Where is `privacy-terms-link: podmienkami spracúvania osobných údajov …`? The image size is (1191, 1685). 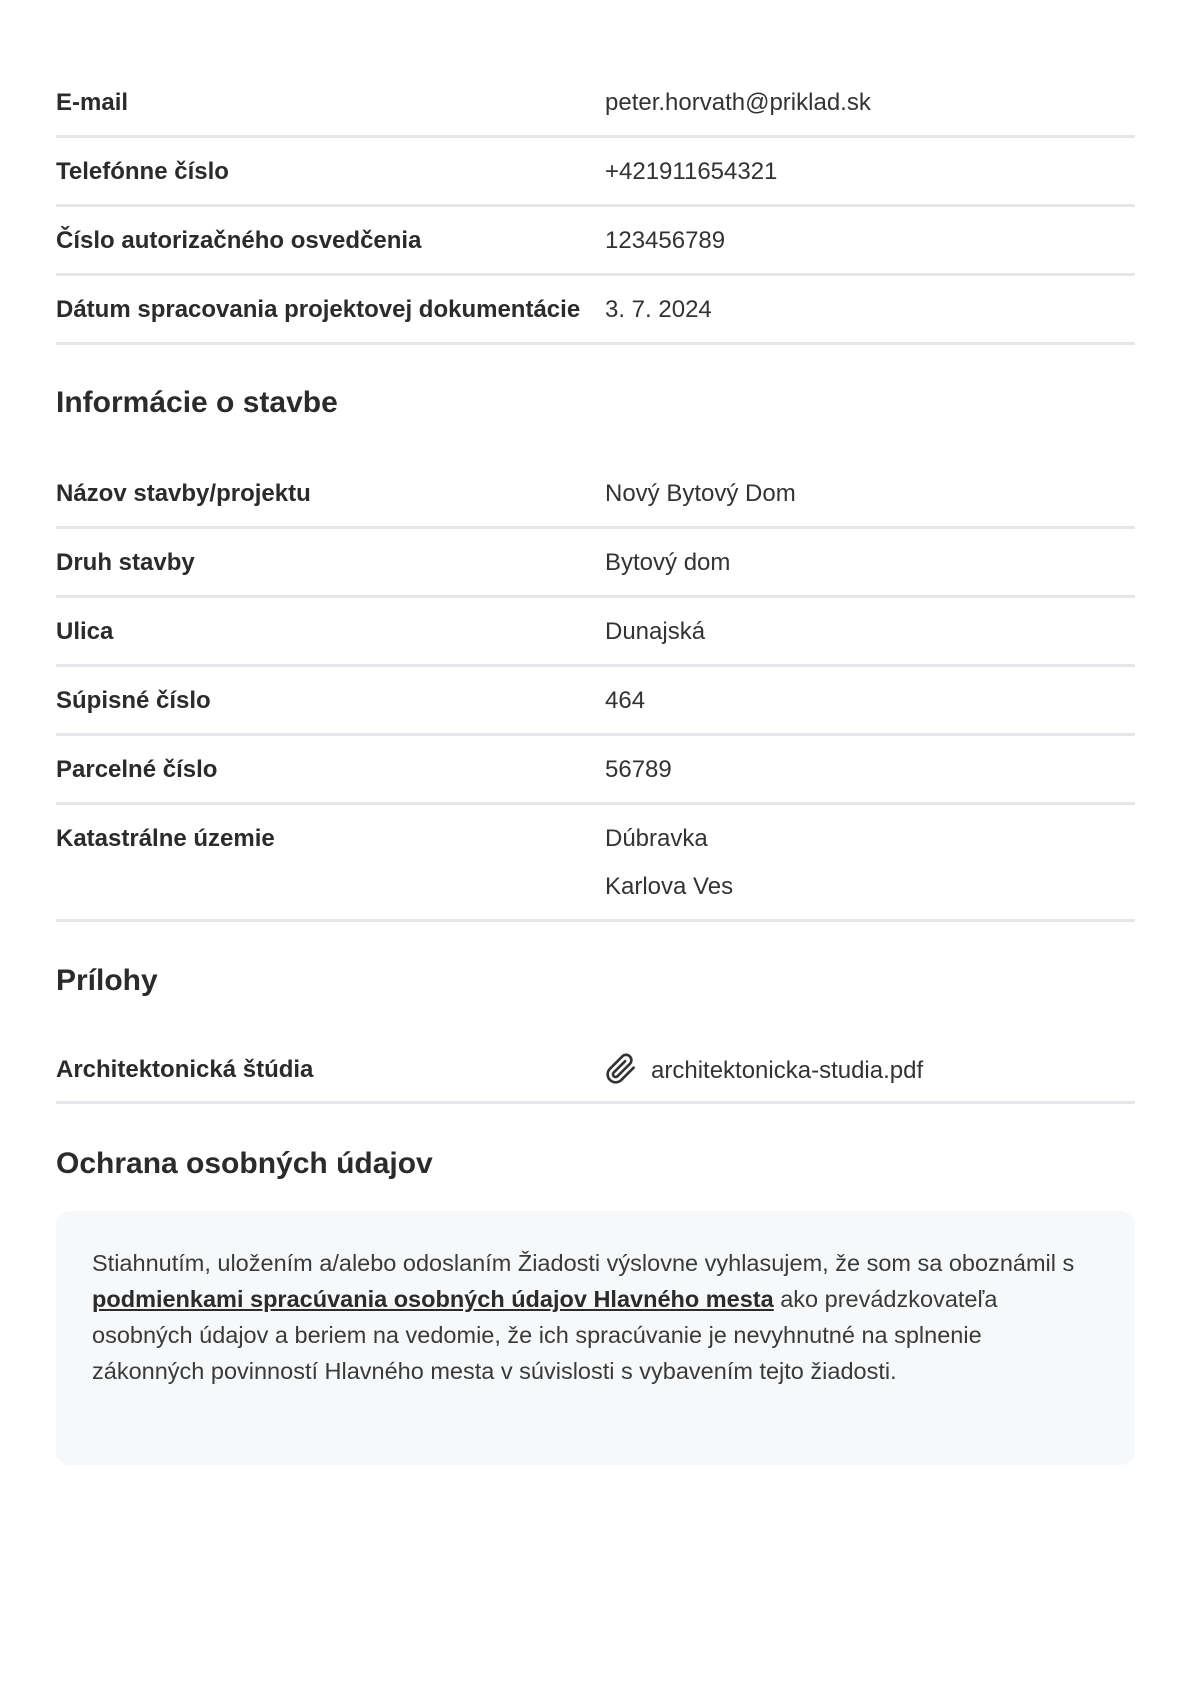 privacy-terms-link: podmienkami spracúvania osobných údajov … is located at coordinates (433, 1299).